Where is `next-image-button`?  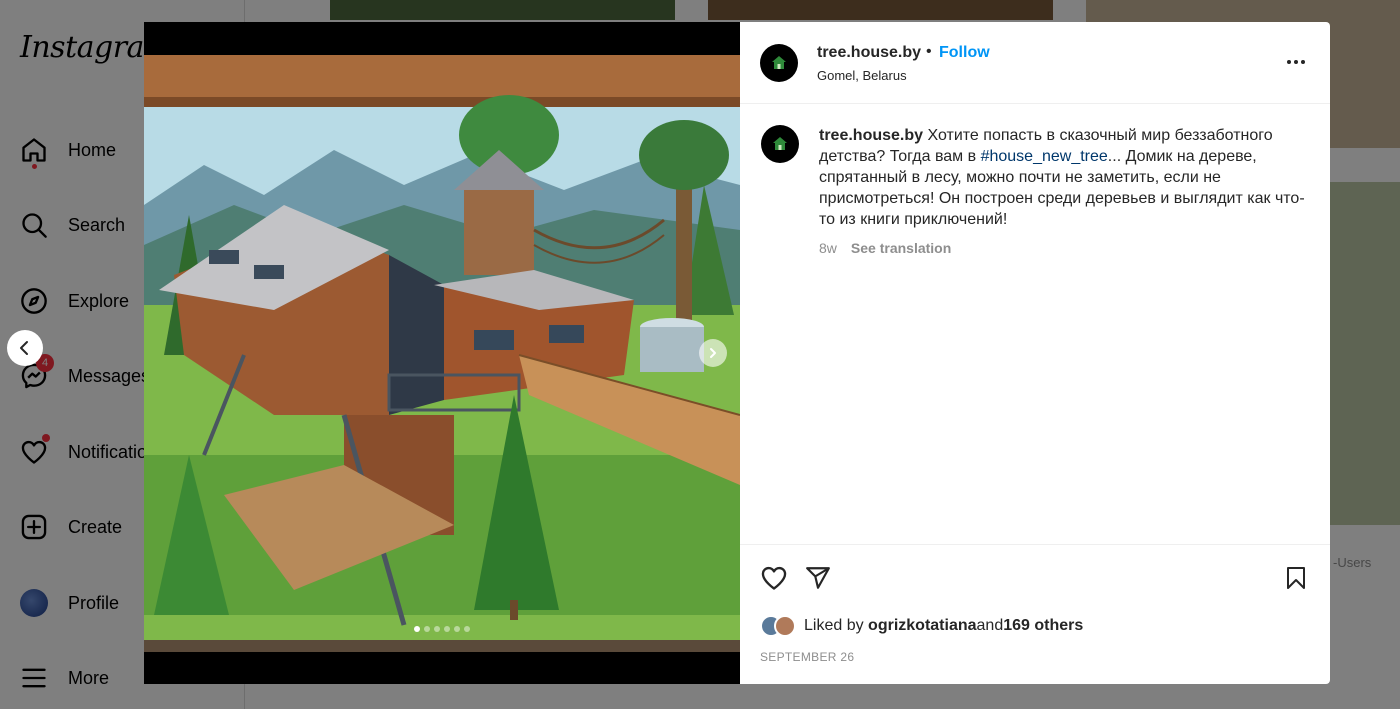
next-image-button is located at coordinates (713, 353).